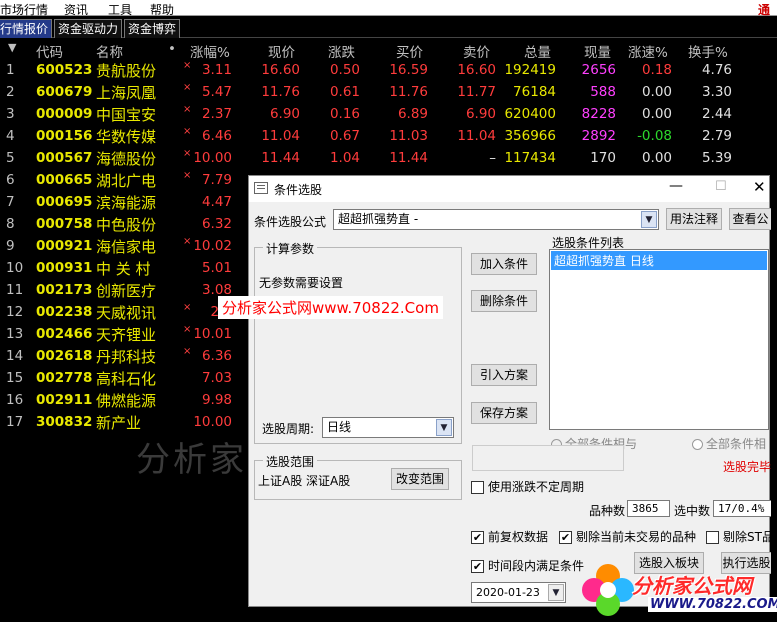  Describe the element at coordinates (212, 246) in the screenshot. I see `cell-chg-pct: 10.02` at that location.